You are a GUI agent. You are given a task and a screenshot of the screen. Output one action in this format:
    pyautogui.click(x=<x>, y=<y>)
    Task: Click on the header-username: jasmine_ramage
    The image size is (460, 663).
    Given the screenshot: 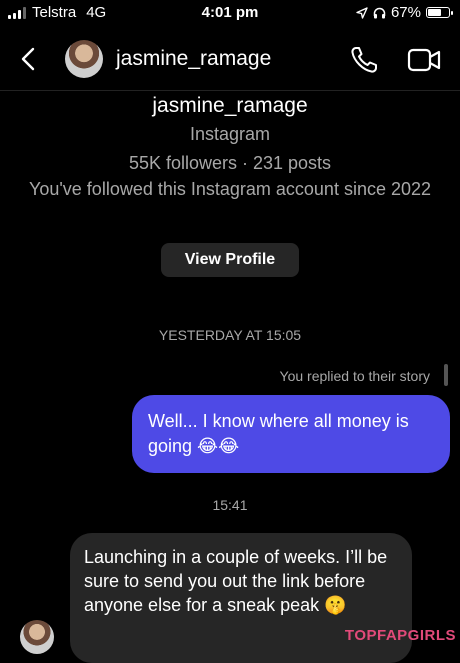 What is the action you would take?
    pyautogui.click(x=193, y=59)
    